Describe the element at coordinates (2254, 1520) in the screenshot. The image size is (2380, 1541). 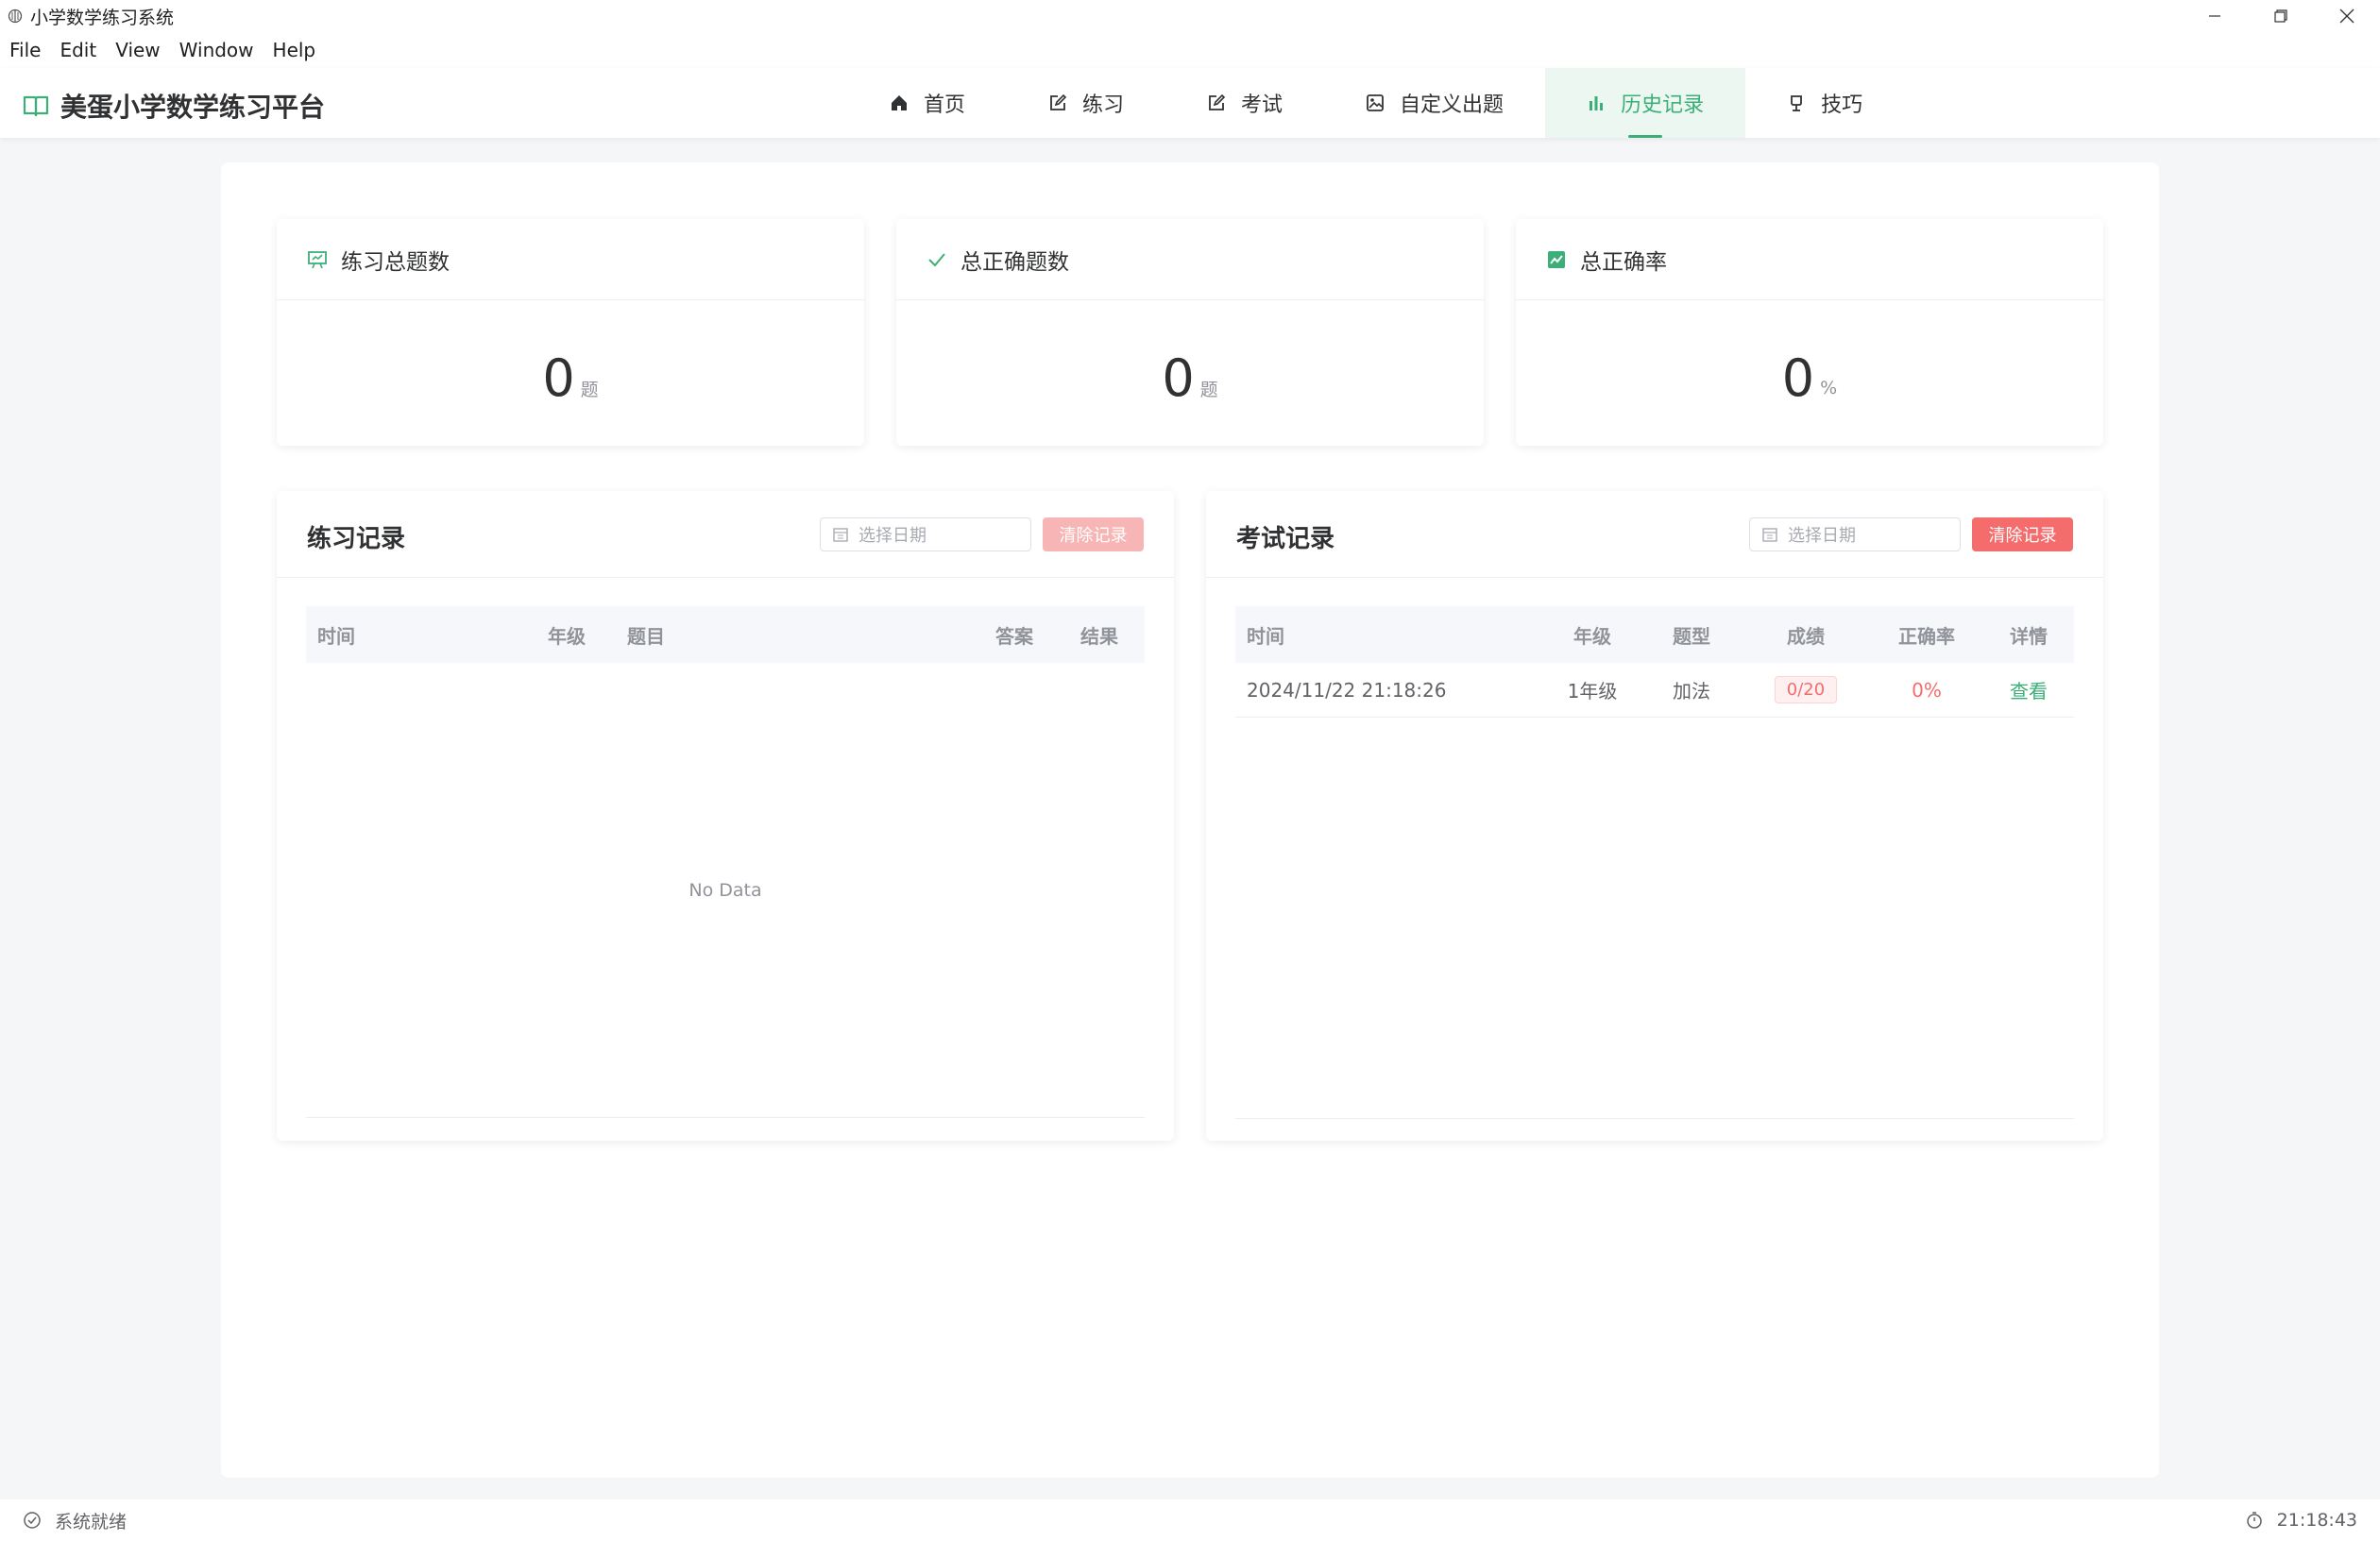
I see `timer-icon` at that location.